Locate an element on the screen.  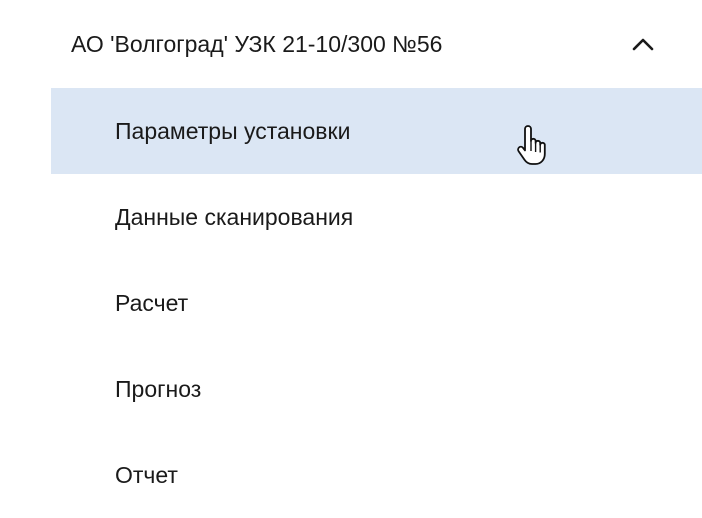
menu-item-label: Отчет is located at coordinates (146, 475).